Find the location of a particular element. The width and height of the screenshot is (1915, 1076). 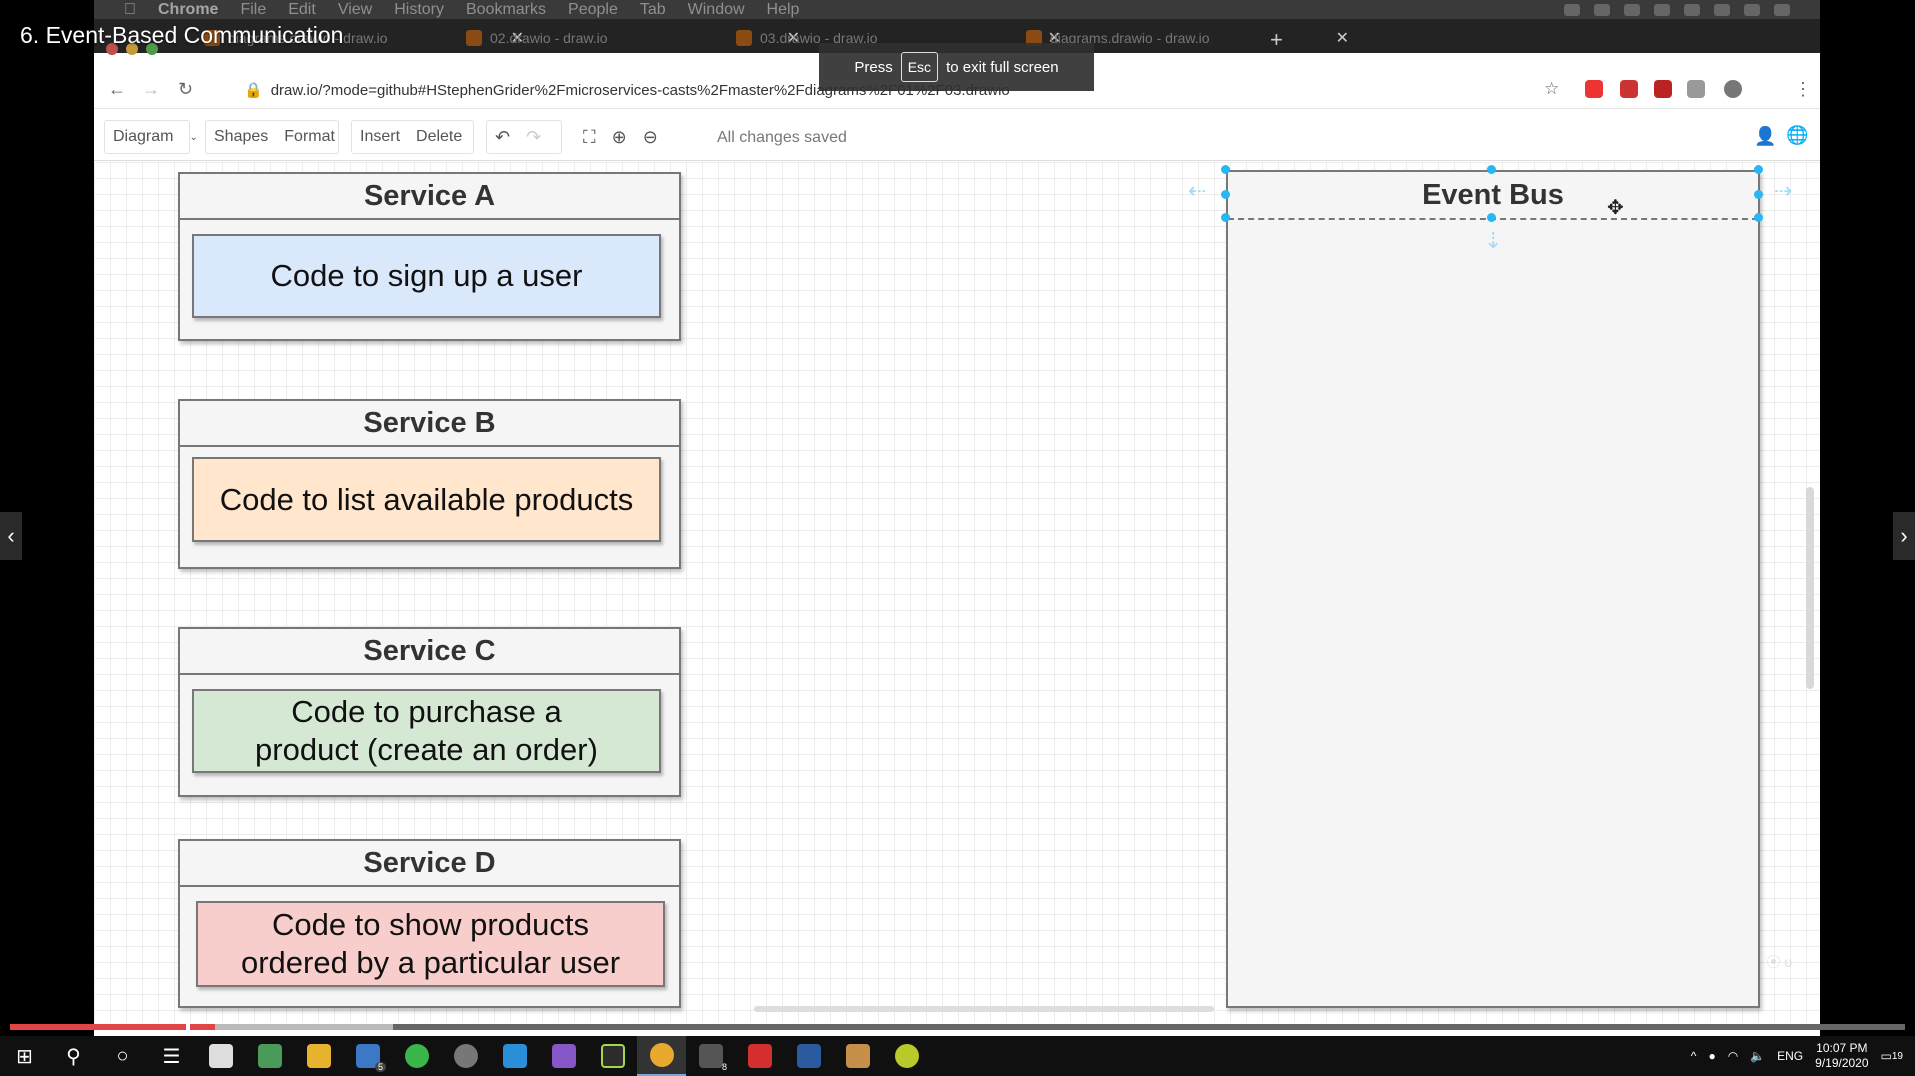

menu-file: File is located at coordinates (253, 10).